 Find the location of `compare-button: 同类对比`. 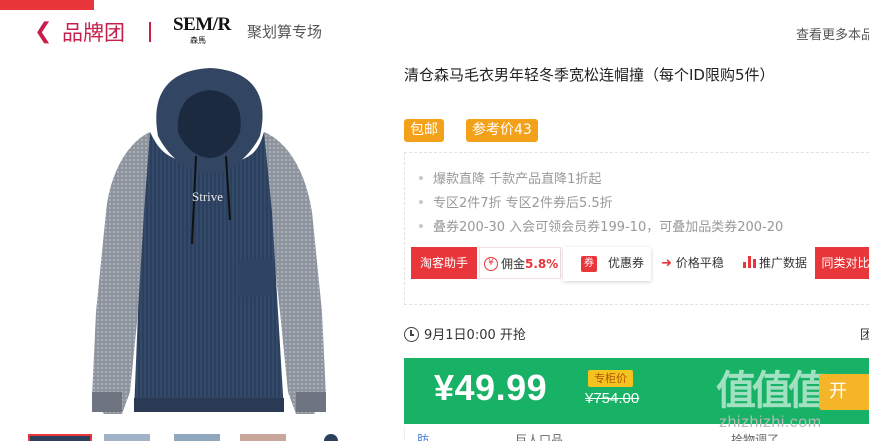

compare-button: 同类对比 is located at coordinates (842, 263).